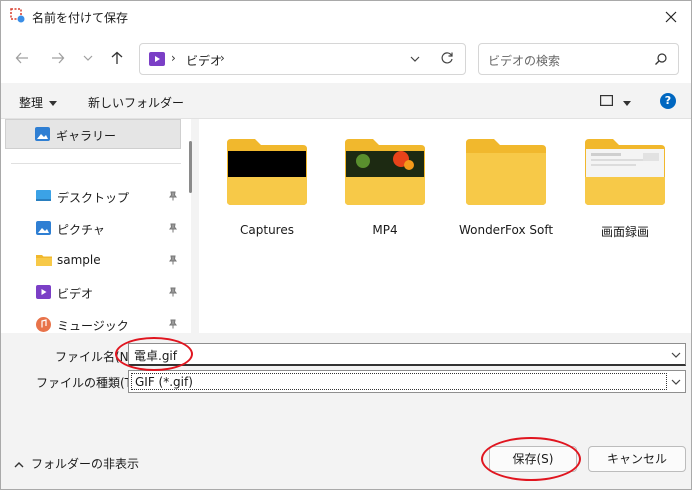 Image resolution: width=692 pixels, height=490 pixels. I want to click on sidebar-item-pictures: ピクチャ, so click(92, 229).